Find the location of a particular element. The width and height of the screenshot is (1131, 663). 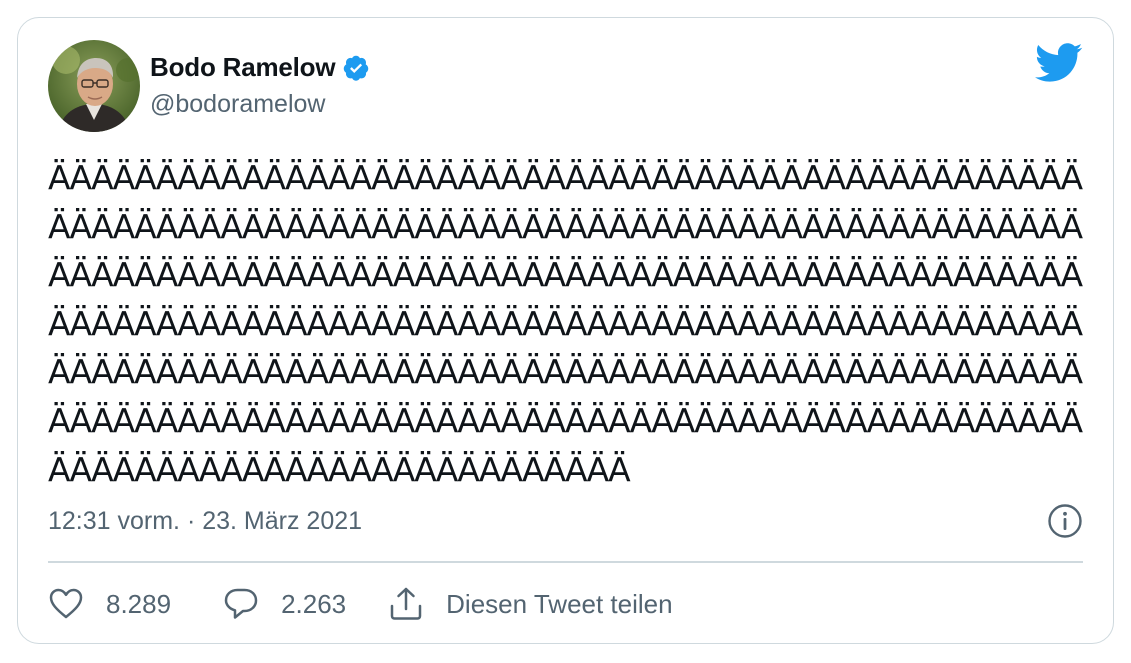

share-label: Diesen Tweet teilen is located at coordinates (559, 603).